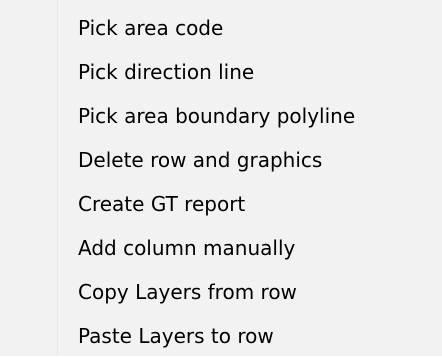  I want to click on menu-item-pick-area-code: Pick area code, so click(250, 28).